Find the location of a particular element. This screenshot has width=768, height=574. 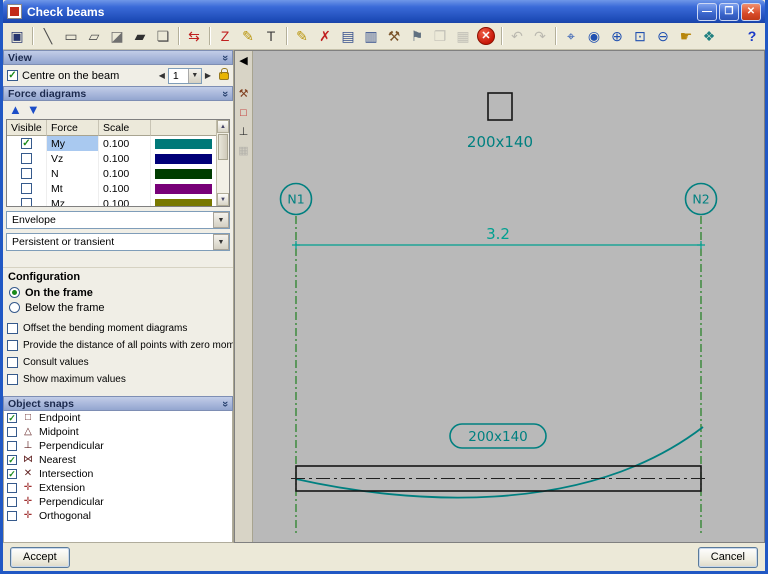

force-name-cell: Vz is located at coordinates (73, 158).